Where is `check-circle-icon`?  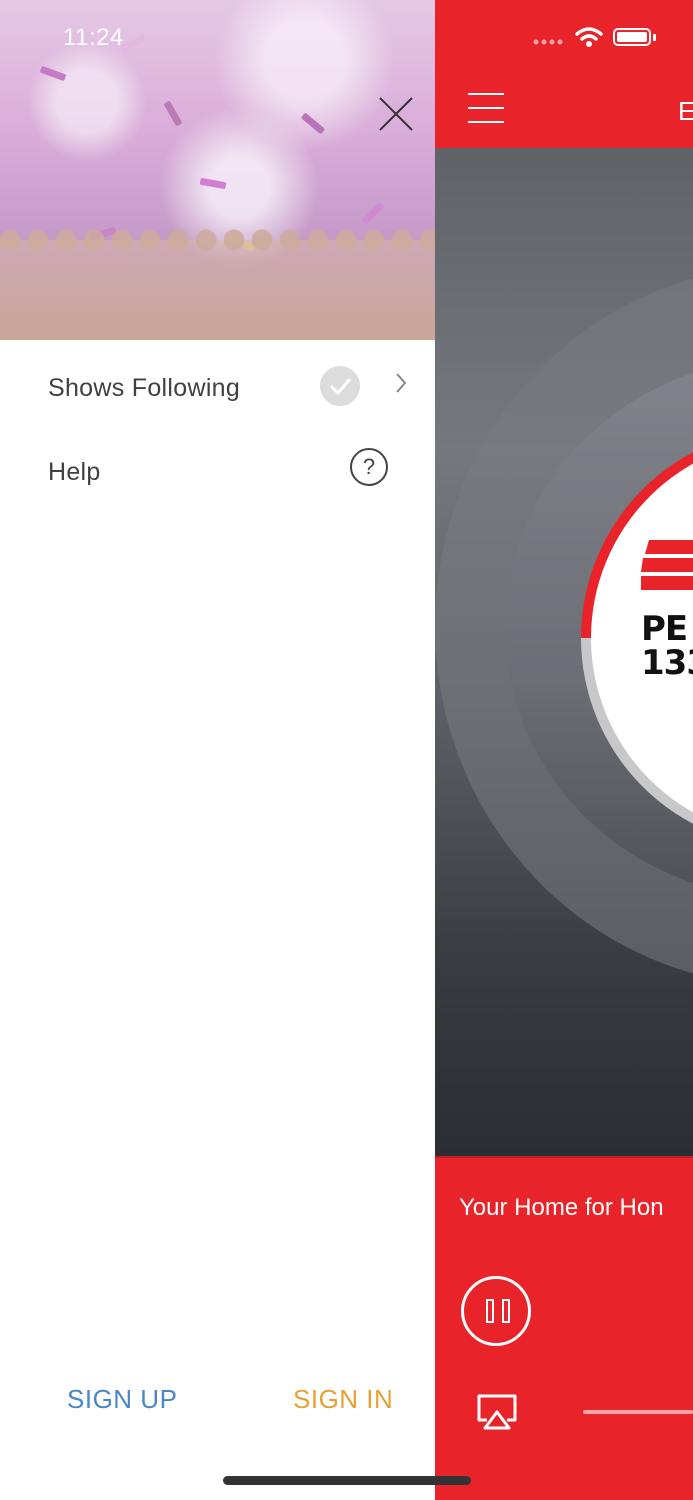
check-circle-icon is located at coordinates (340, 386).